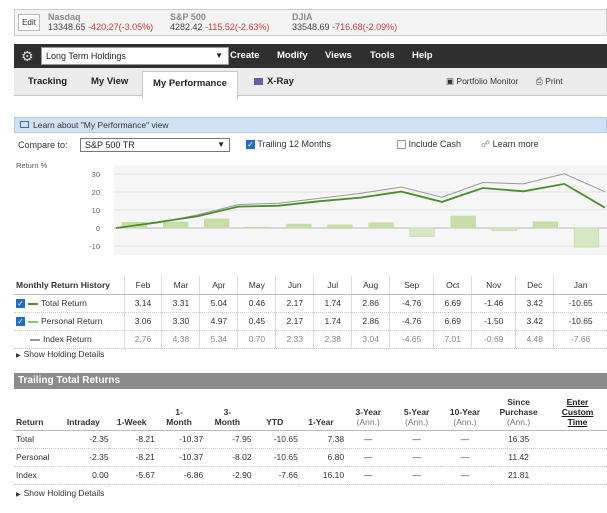 The image size is (607, 513). What do you see at coordinates (292, 56) in the screenshot?
I see `menu-modify: Modify` at bounding box center [292, 56].